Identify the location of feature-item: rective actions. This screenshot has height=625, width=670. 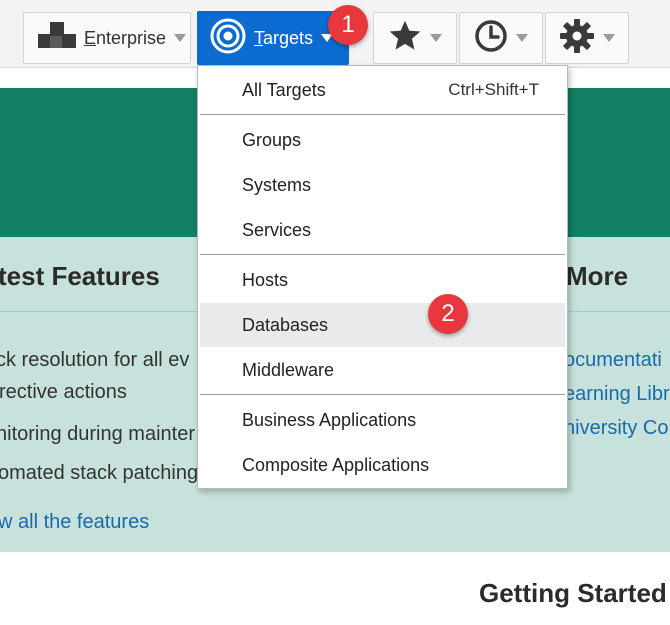
(63, 392).